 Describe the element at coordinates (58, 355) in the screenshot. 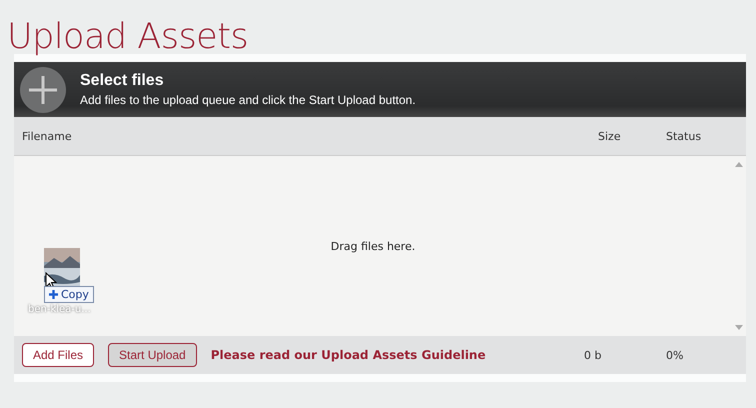

I see `add-files-button: Add Files` at that location.